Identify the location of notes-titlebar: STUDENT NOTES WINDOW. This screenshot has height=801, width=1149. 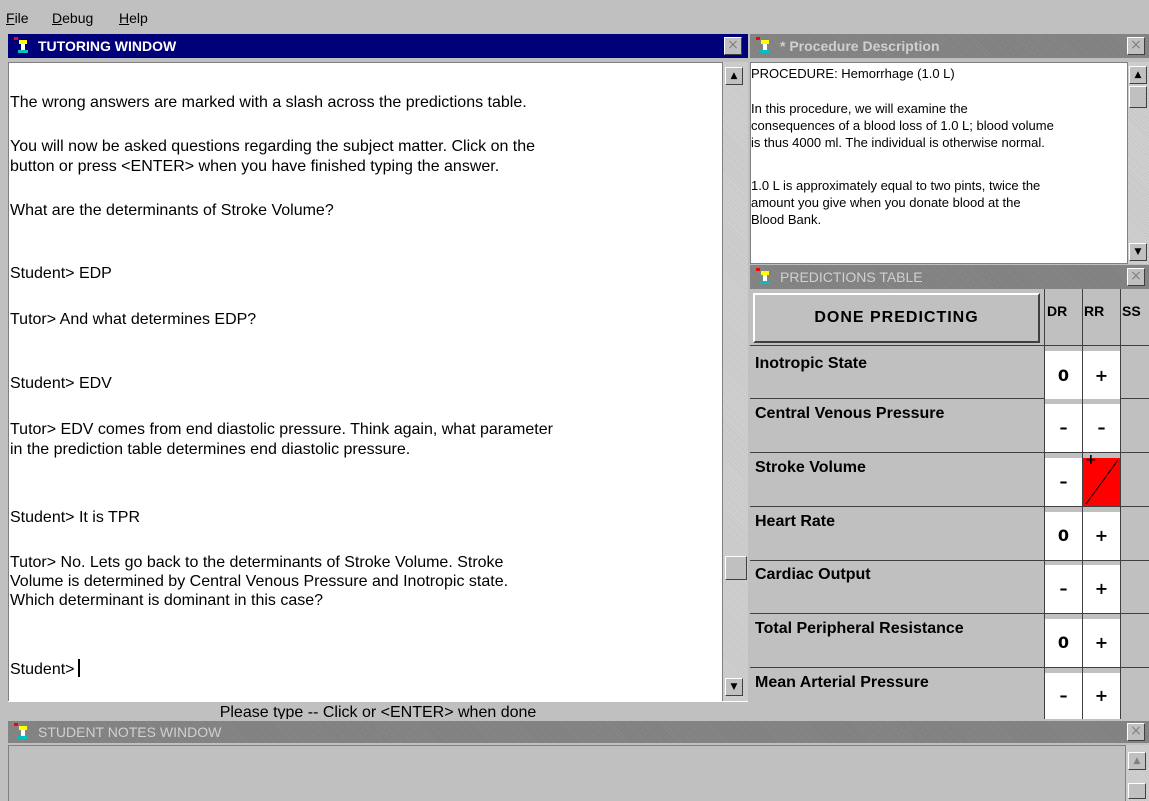
(578, 732).